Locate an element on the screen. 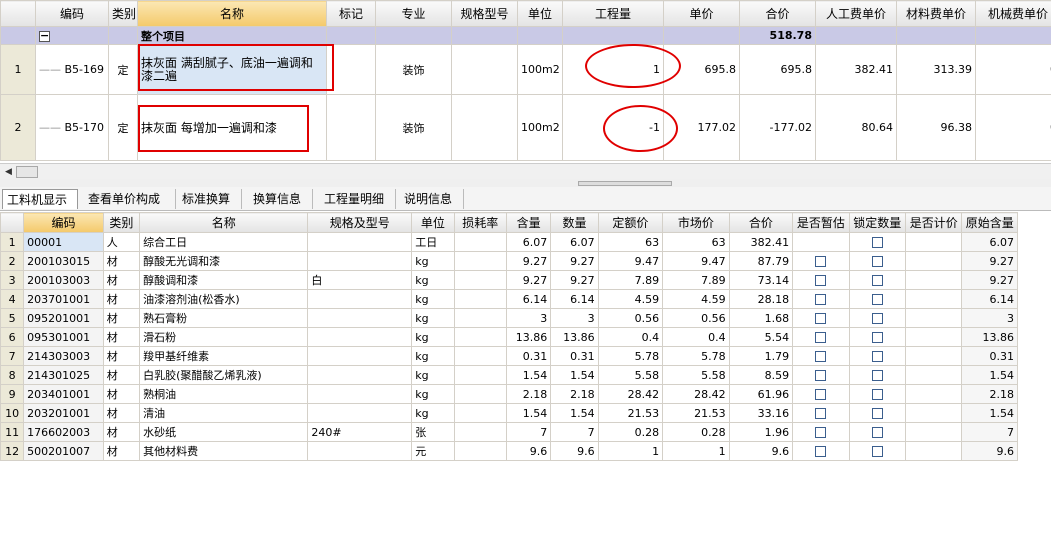 The width and height of the screenshot is (1051, 545). row-number: 8 is located at coordinates (12, 375).